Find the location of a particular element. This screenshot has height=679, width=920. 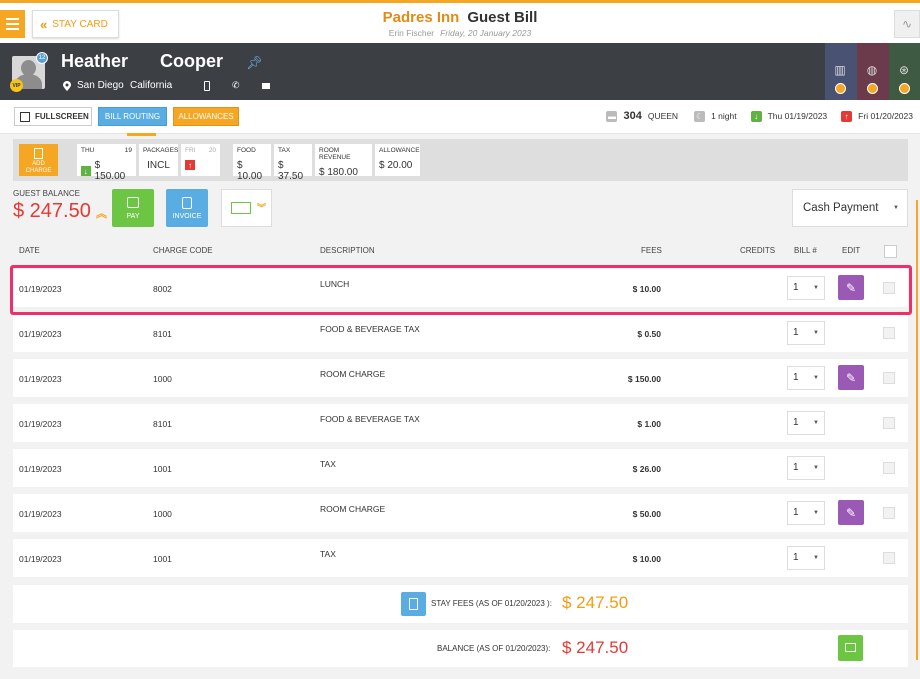

row-fees: $ 0.50 is located at coordinates (649, 334).